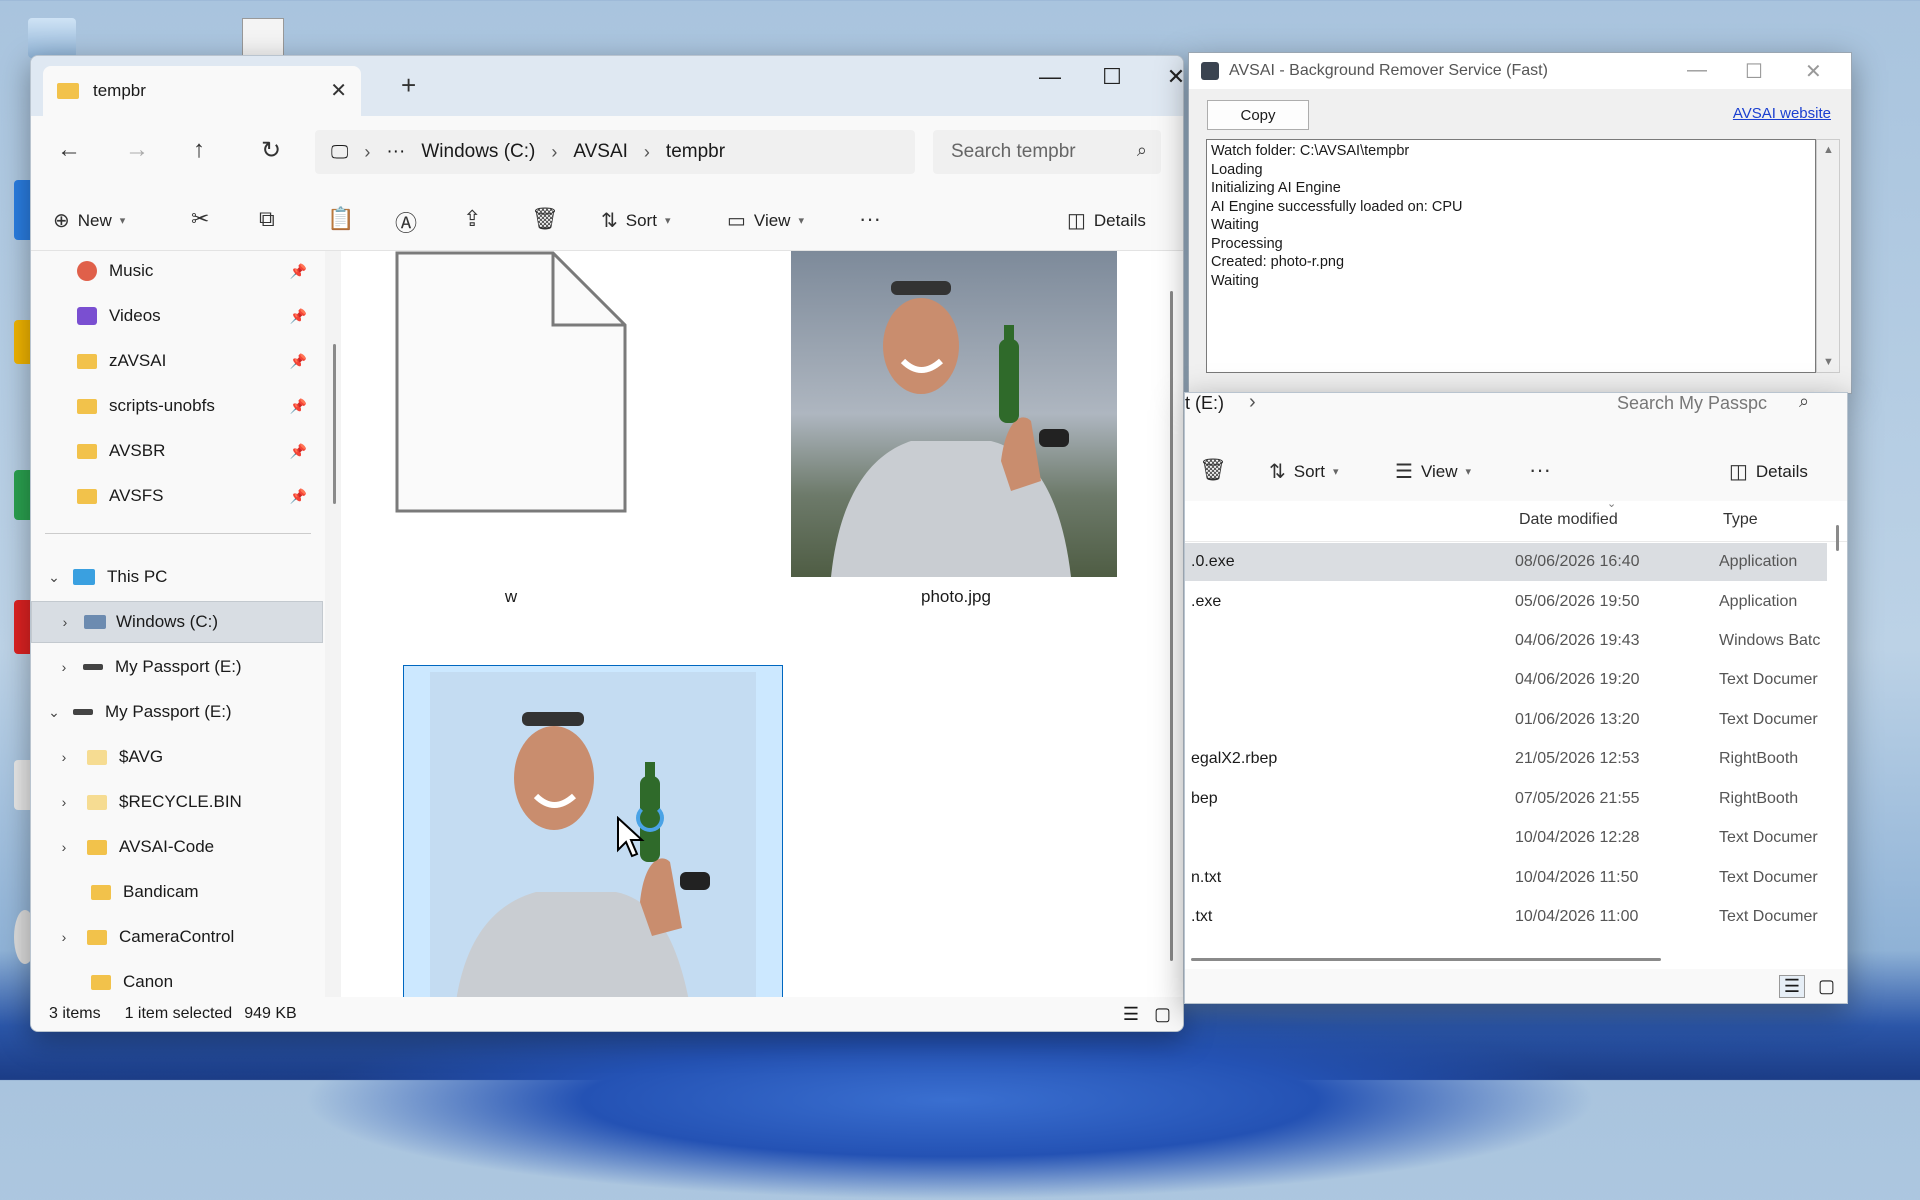 This screenshot has height=1200, width=1920. I want to click on list-horizontal-scrollbar, so click(1426, 959).